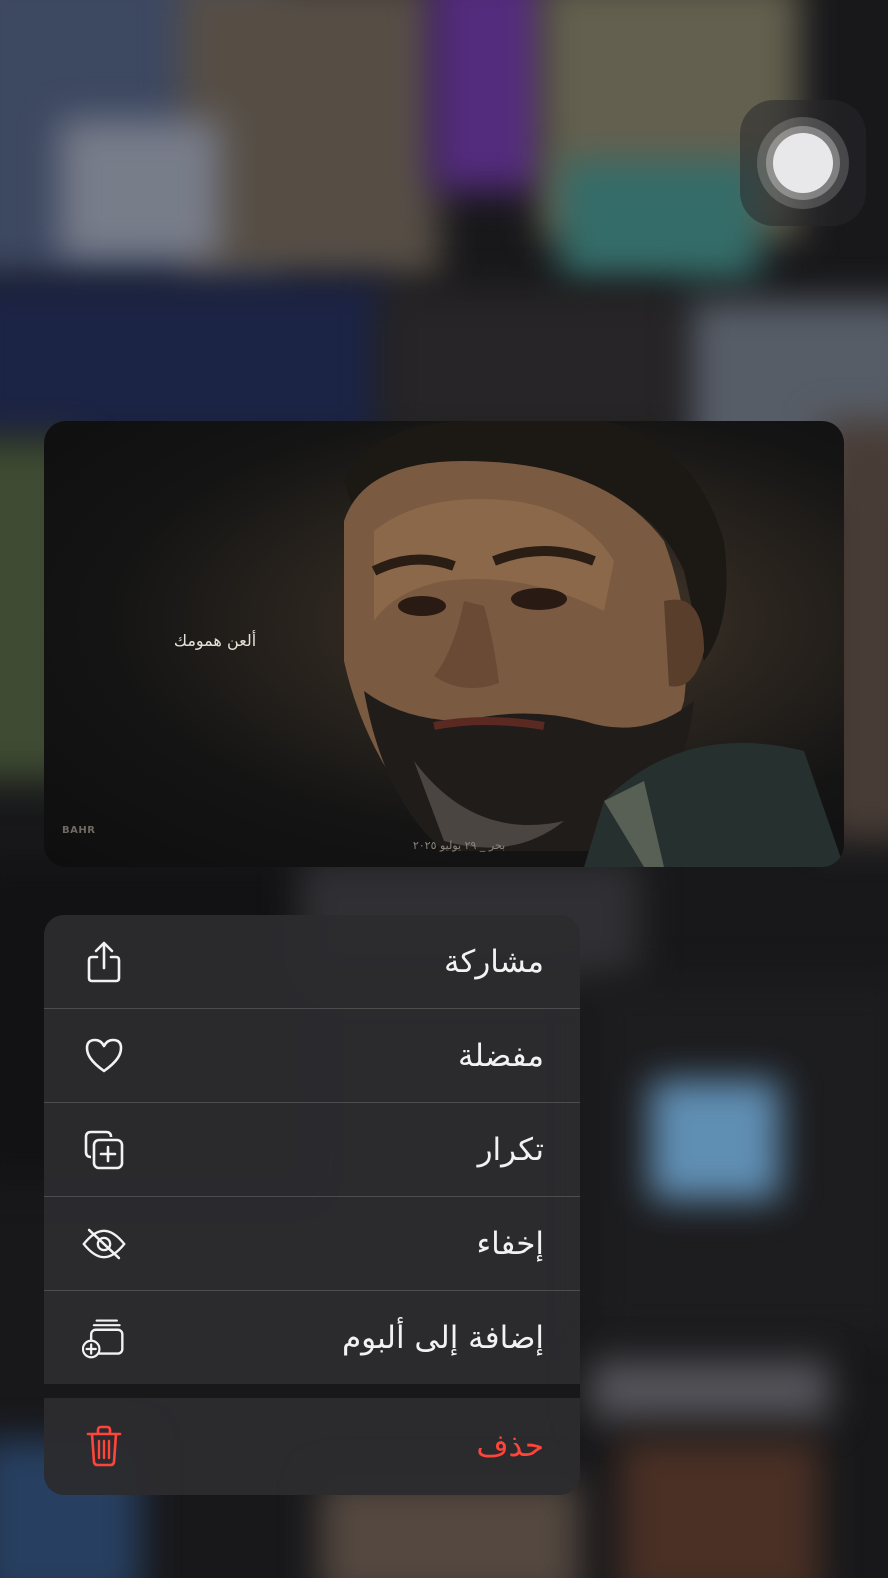  I want to click on menu-item-label: مفضلة, so click(500, 1055).